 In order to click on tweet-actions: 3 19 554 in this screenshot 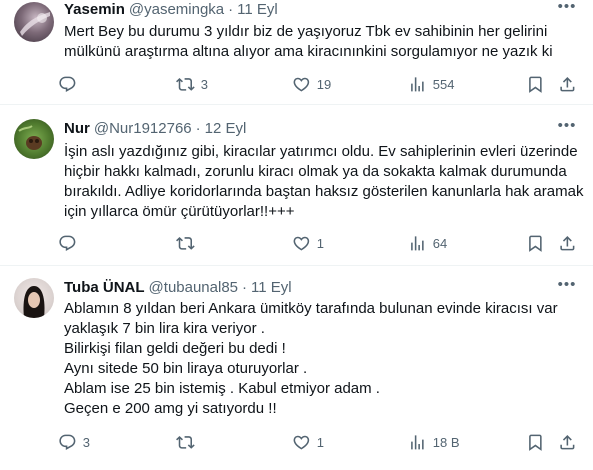, I will do `click(318, 84)`.